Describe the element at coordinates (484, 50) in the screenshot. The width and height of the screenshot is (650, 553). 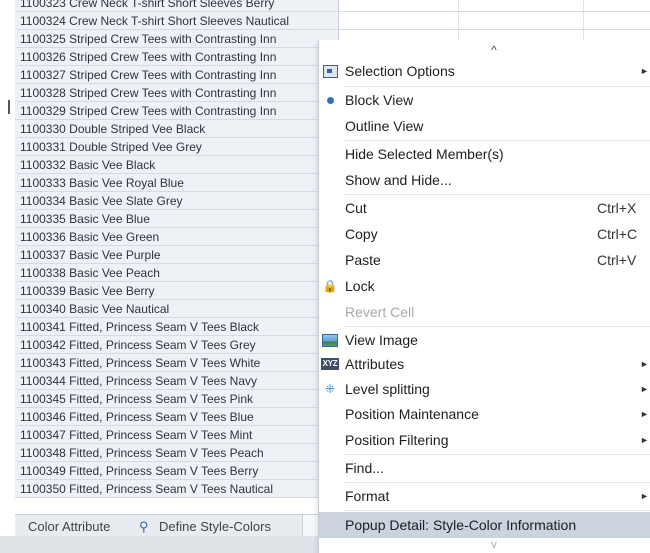
I see `menu-scroll-up-arrow: ^` at that location.